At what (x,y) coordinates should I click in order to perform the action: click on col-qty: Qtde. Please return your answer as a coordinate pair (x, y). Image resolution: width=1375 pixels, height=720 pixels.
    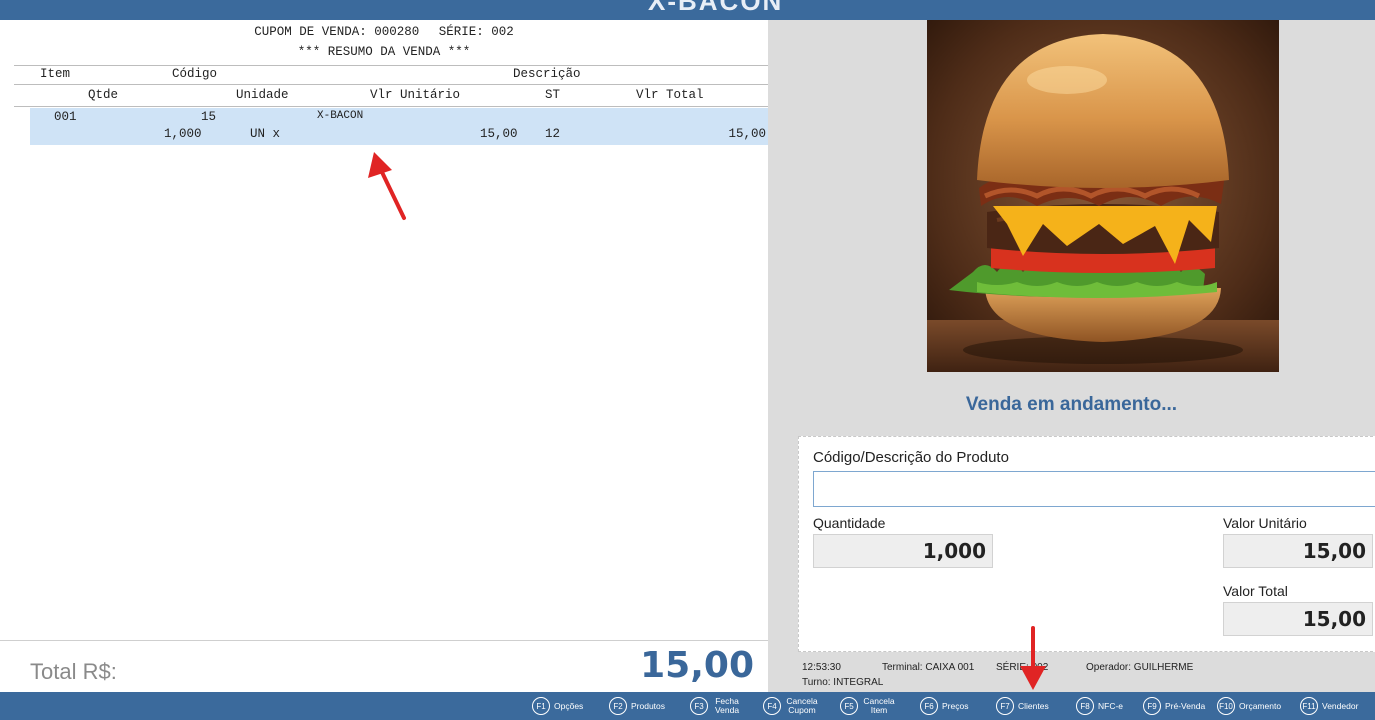
    Looking at the image, I should click on (103, 95).